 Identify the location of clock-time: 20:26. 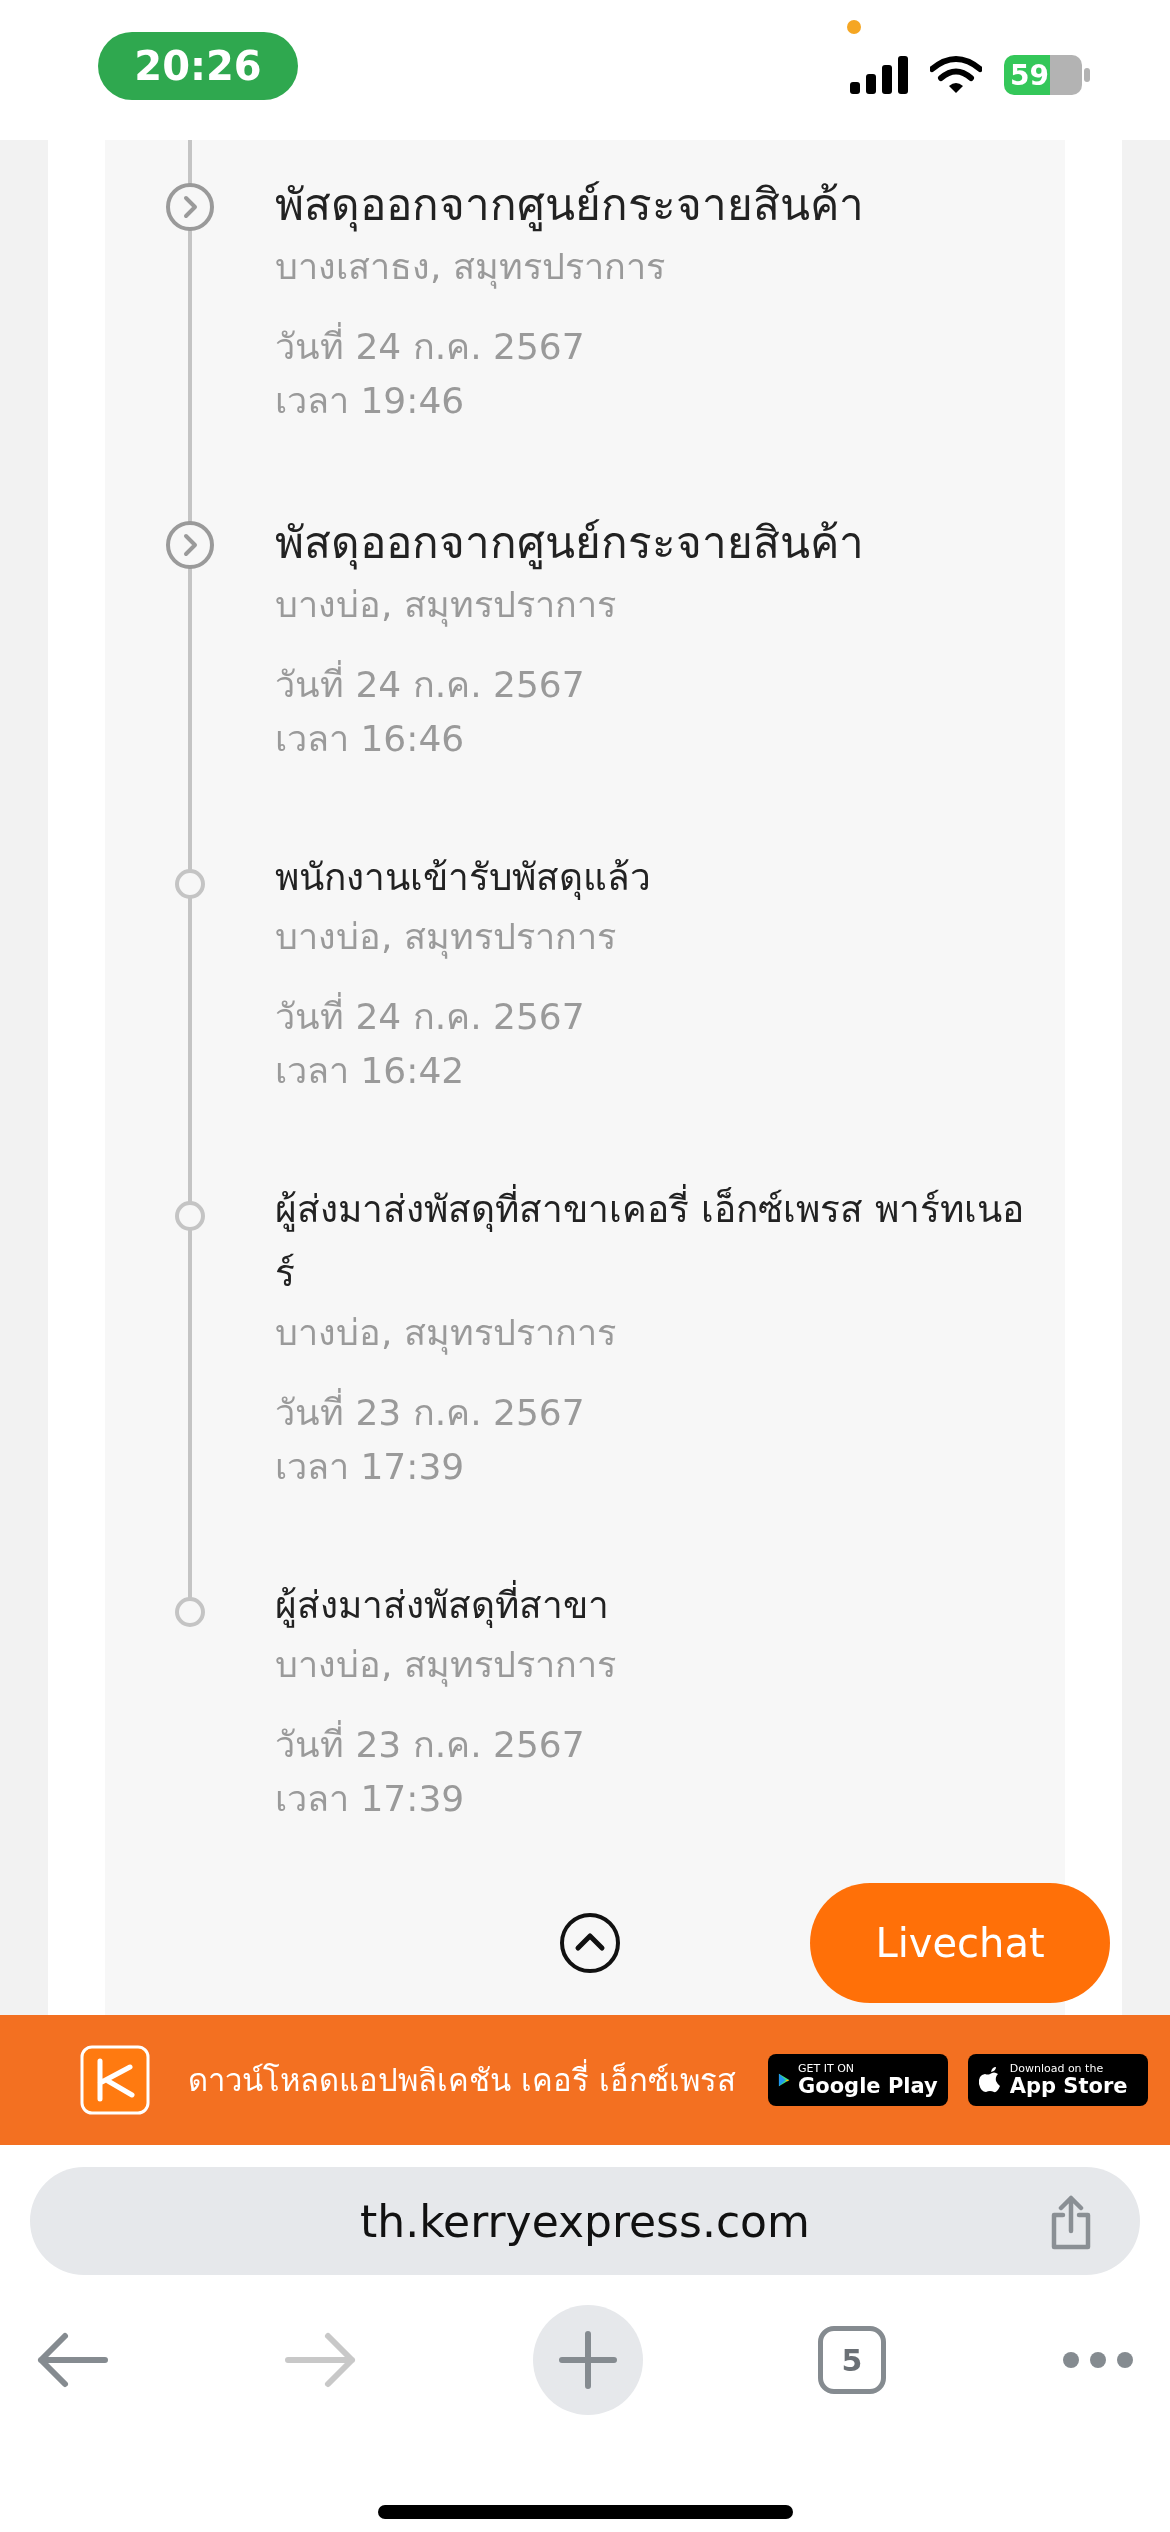
(198, 66).